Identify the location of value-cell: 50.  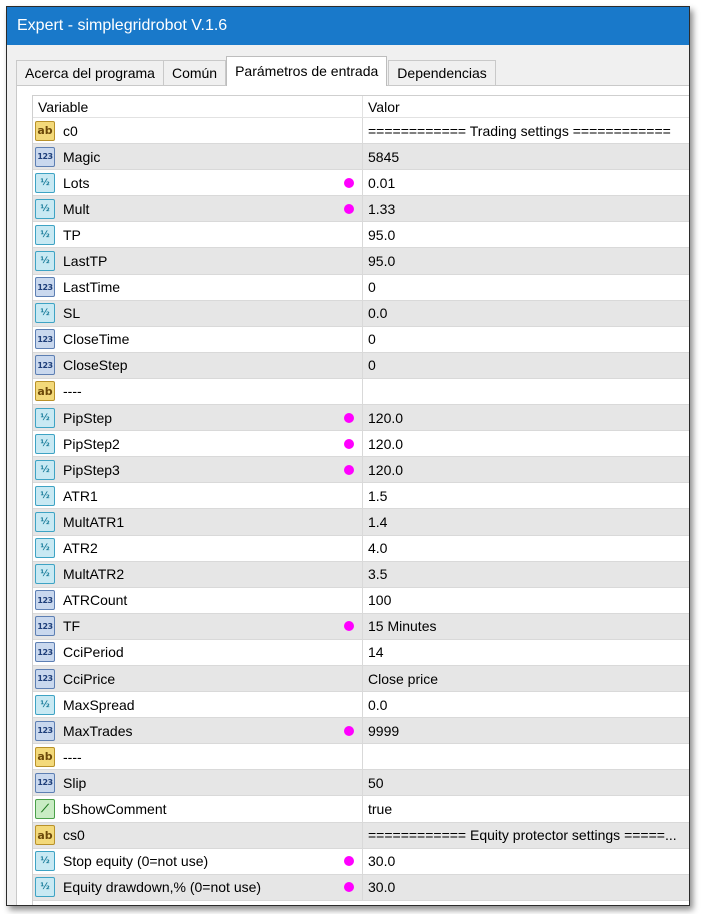
(526, 782).